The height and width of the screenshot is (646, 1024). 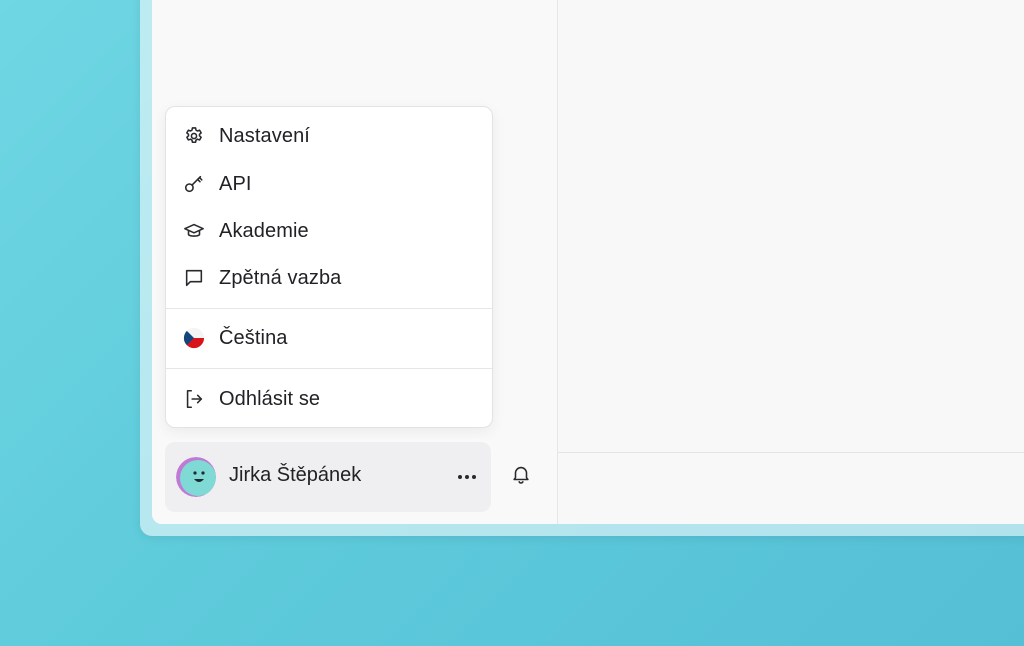 What do you see at coordinates (280, 277) in the screenshot?
I see `menu-item-label: Zpětná vazba` at bounding box center [280, 277].